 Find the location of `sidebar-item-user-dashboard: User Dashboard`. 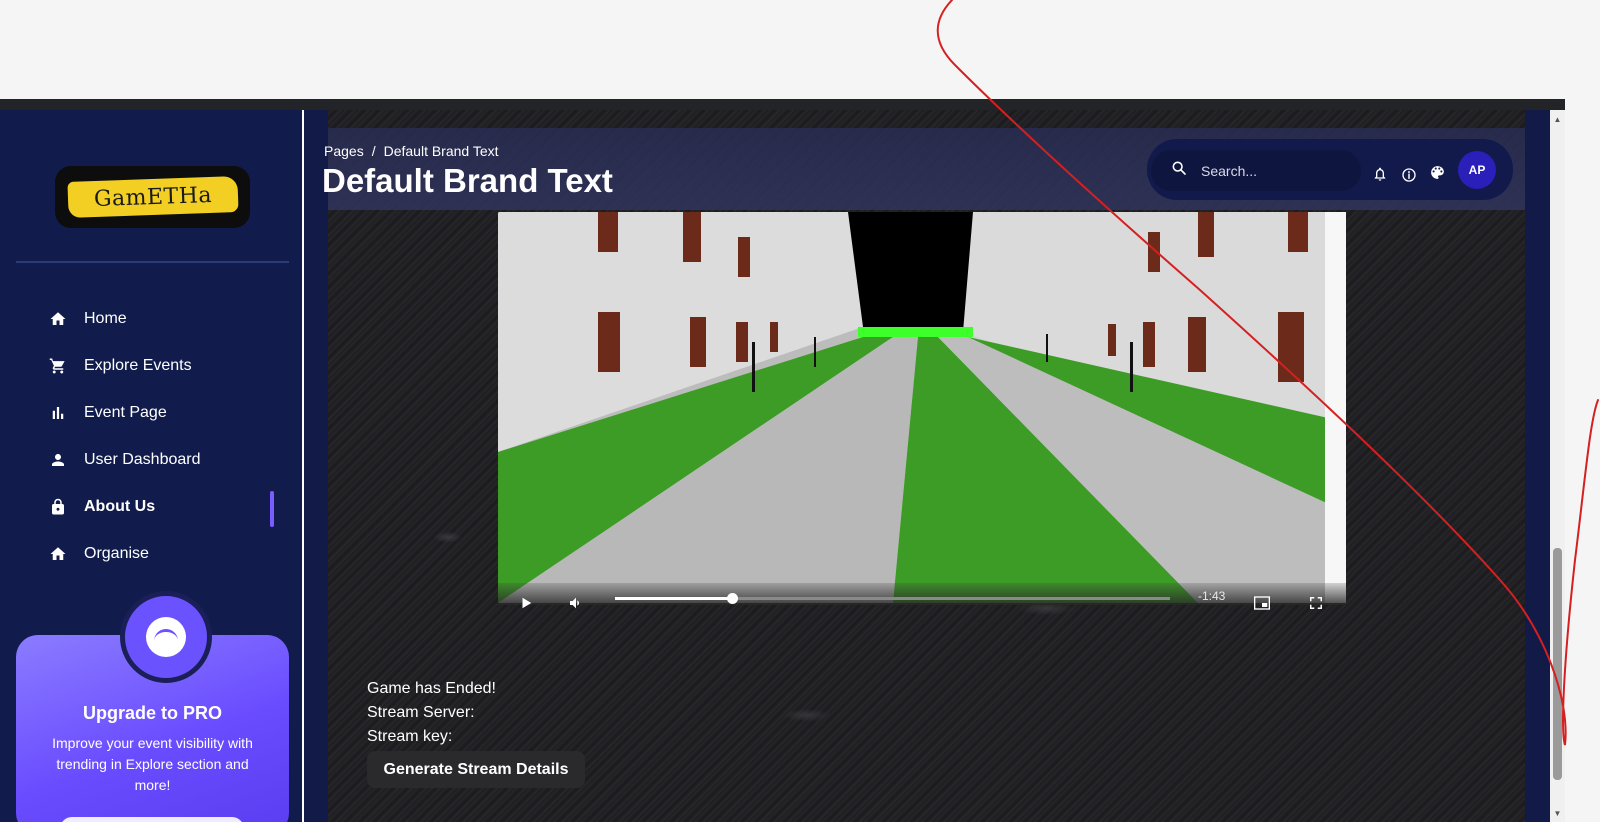

sidebar-item-user-dashboard: User Dashboard is located at coordinates (152, 459).